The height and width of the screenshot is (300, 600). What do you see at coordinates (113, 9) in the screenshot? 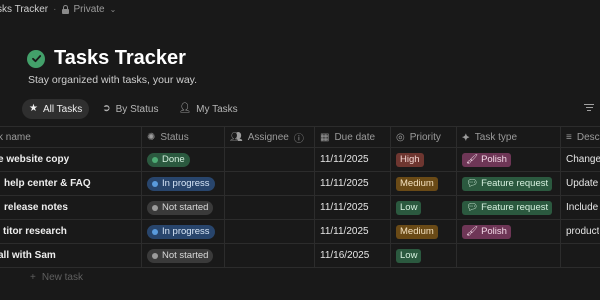
I see `chevron-down-icon: ⌄` at bounding box center [113, 9].